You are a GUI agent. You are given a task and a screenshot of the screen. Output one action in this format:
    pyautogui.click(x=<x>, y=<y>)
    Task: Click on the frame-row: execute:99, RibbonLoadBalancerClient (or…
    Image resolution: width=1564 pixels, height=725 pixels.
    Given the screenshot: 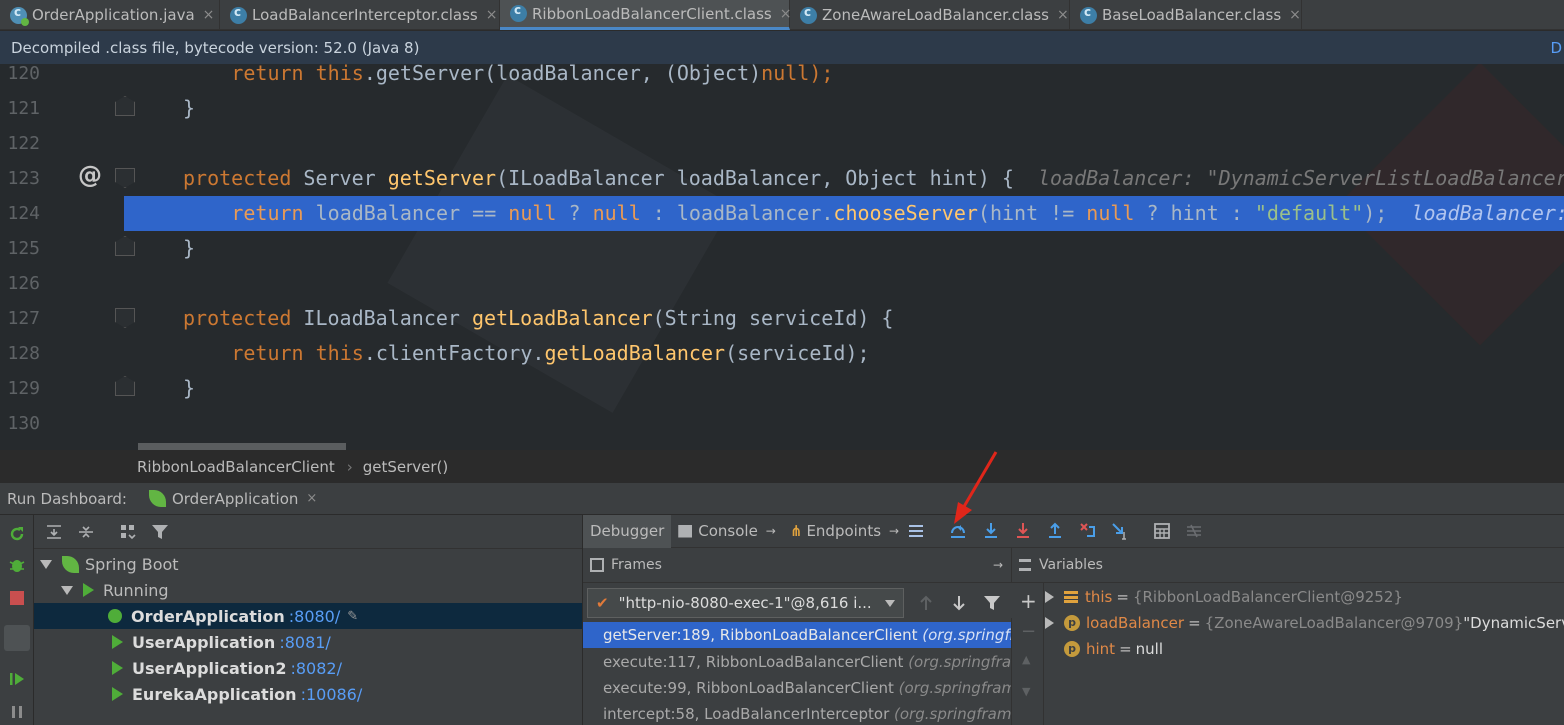 What is the action you would take?
    pyautogui.click(x=797, y=688)
    